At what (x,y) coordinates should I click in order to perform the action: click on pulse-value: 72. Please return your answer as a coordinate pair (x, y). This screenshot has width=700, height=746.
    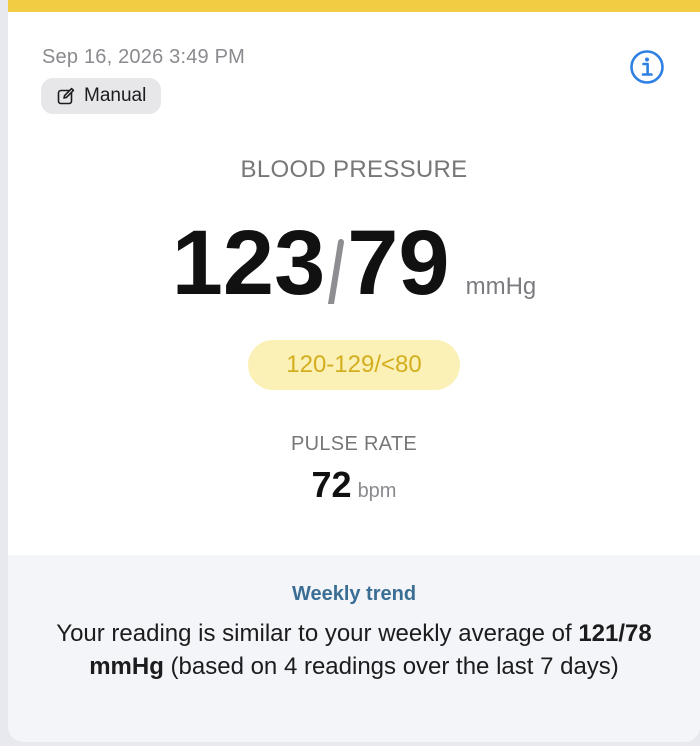
    Looking at the image, I should click on (331, 484).